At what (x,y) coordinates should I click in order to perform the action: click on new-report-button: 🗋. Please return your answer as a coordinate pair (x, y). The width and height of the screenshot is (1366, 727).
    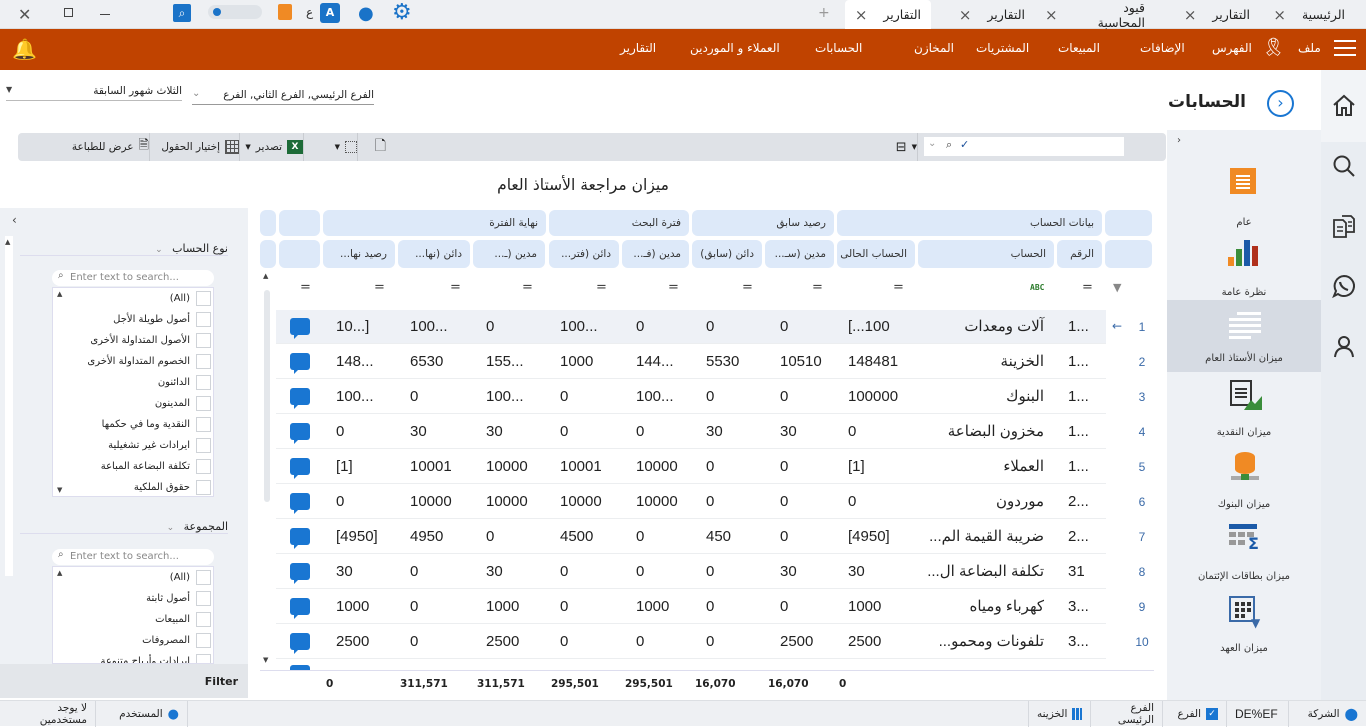
    Looking at the image, I should click on (374, 147).